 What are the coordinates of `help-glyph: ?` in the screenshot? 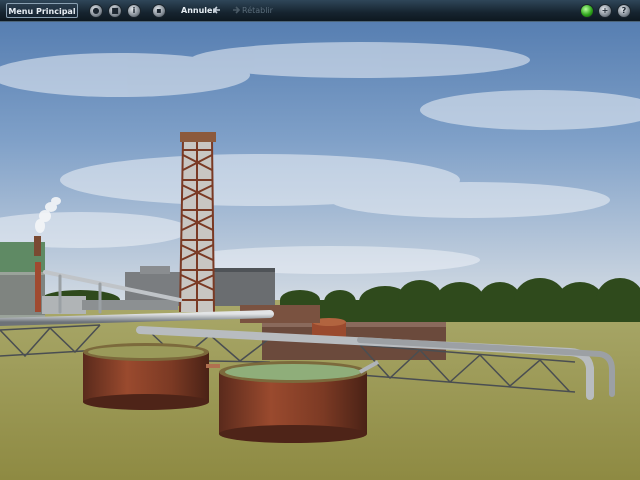 It's located at (624, 10).